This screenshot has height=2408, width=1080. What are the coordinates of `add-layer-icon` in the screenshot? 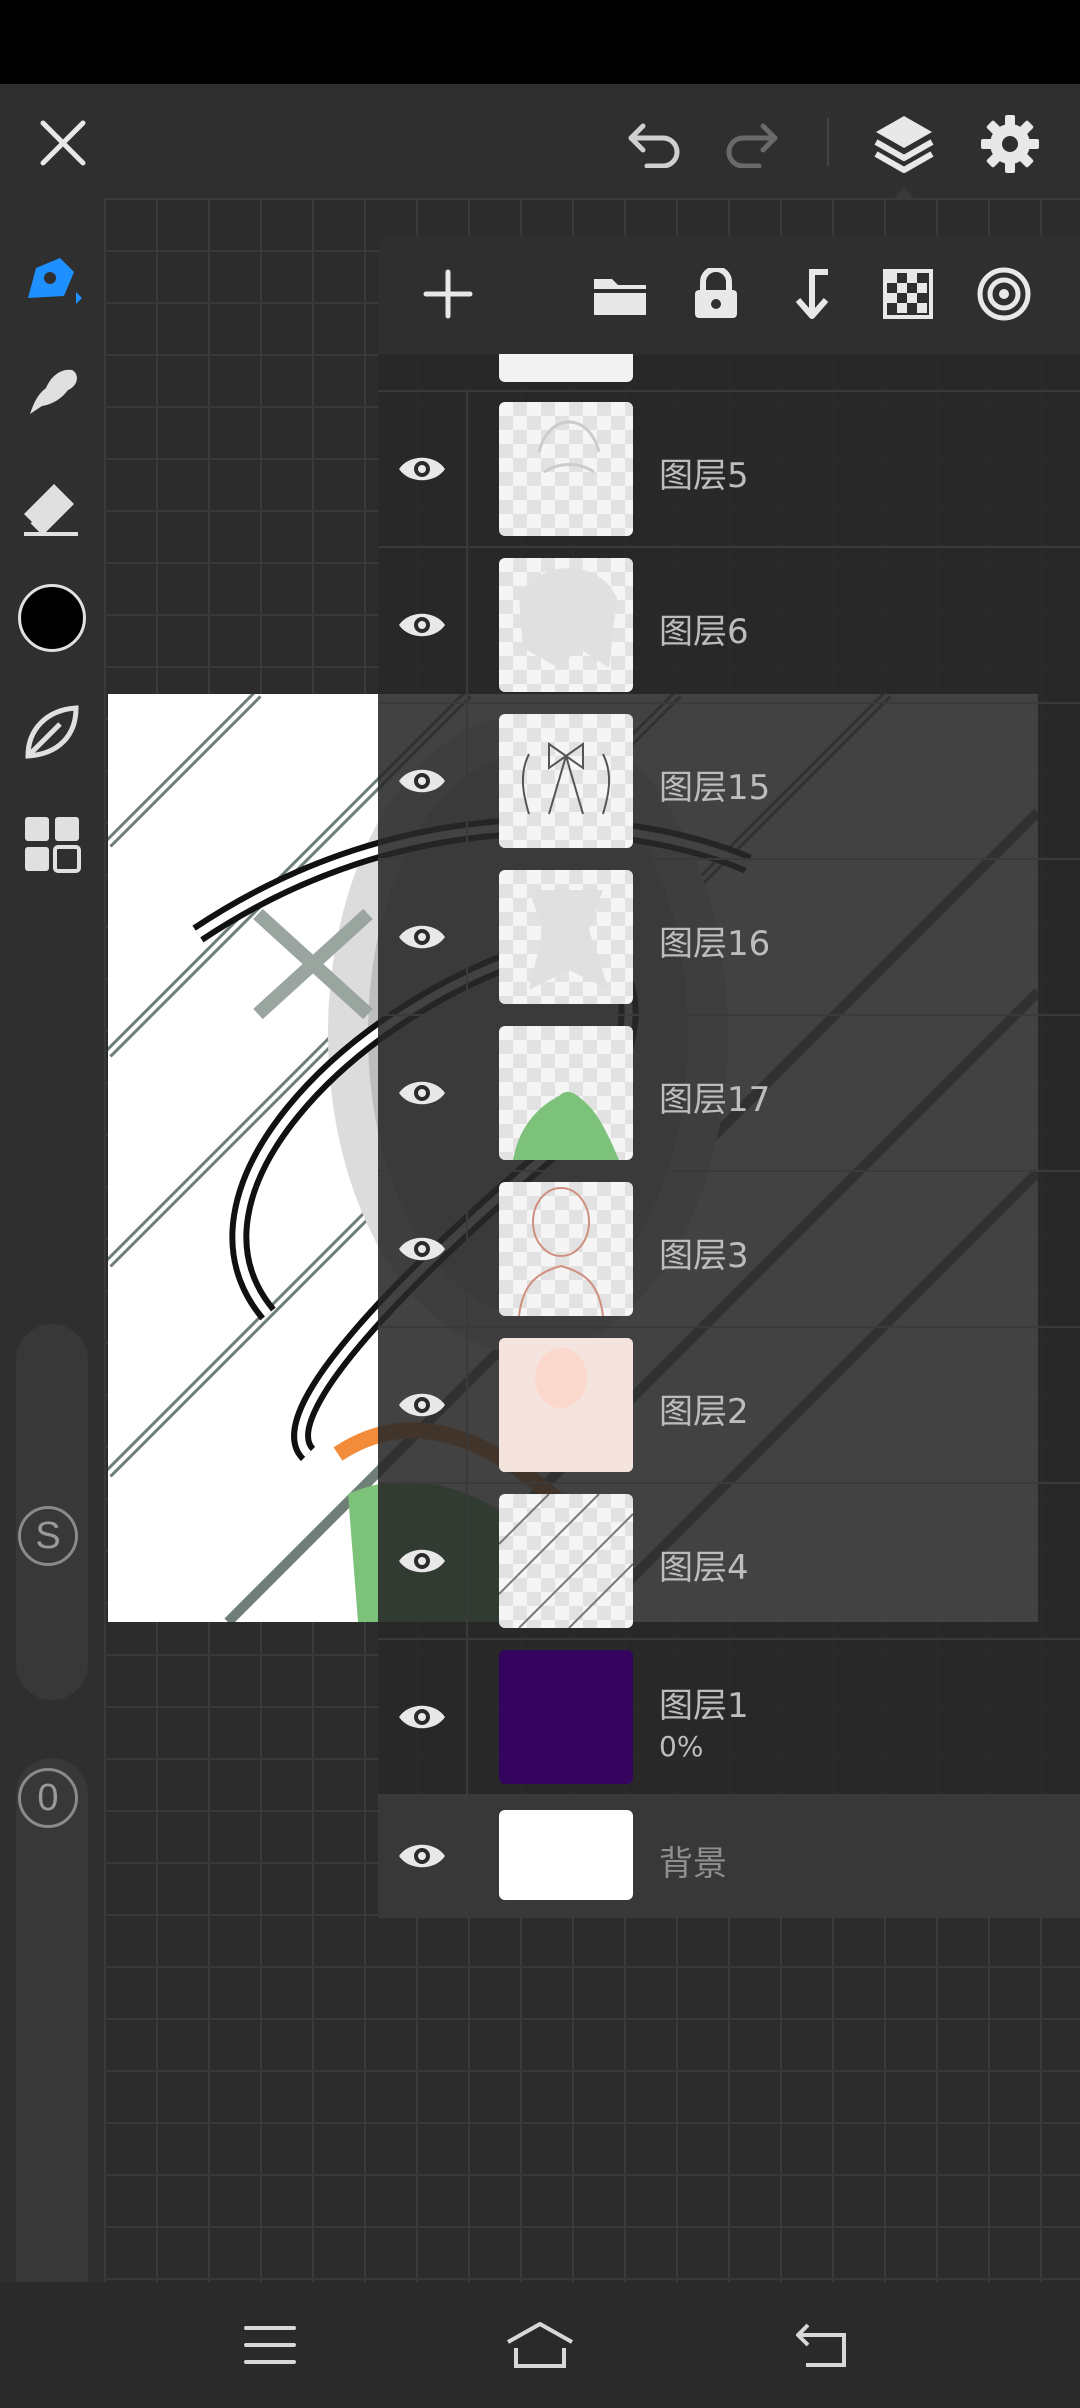 It's located at (448, 294).